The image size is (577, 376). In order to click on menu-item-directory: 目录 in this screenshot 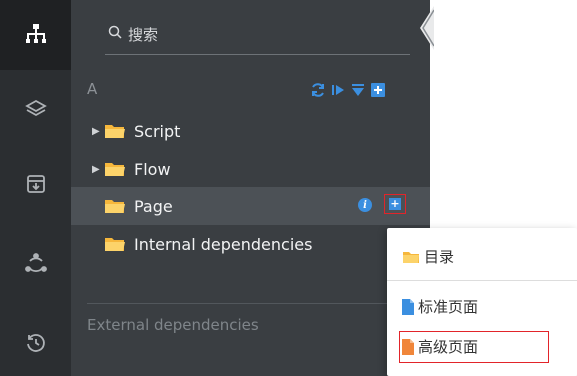, I will do `click(428, 256)`.